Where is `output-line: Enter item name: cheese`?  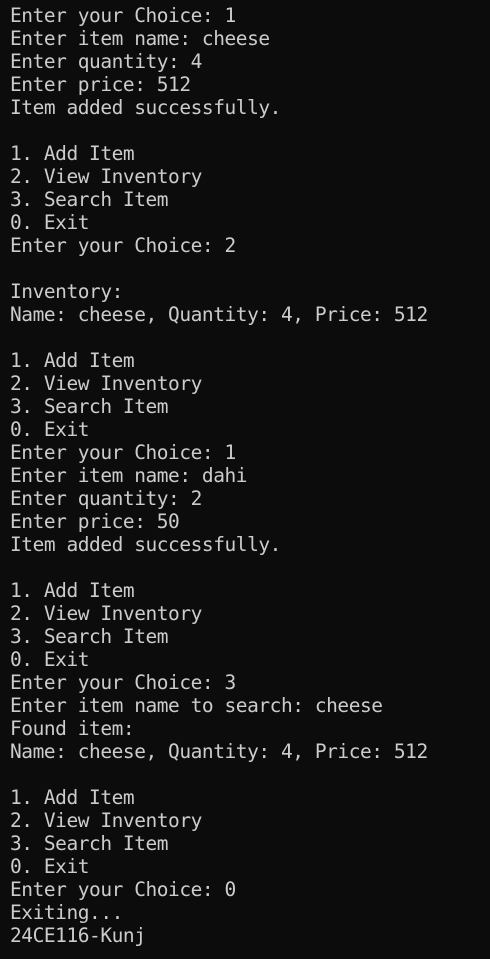
output-line: Enter item name: cheese is located at coordinates (140, 38).